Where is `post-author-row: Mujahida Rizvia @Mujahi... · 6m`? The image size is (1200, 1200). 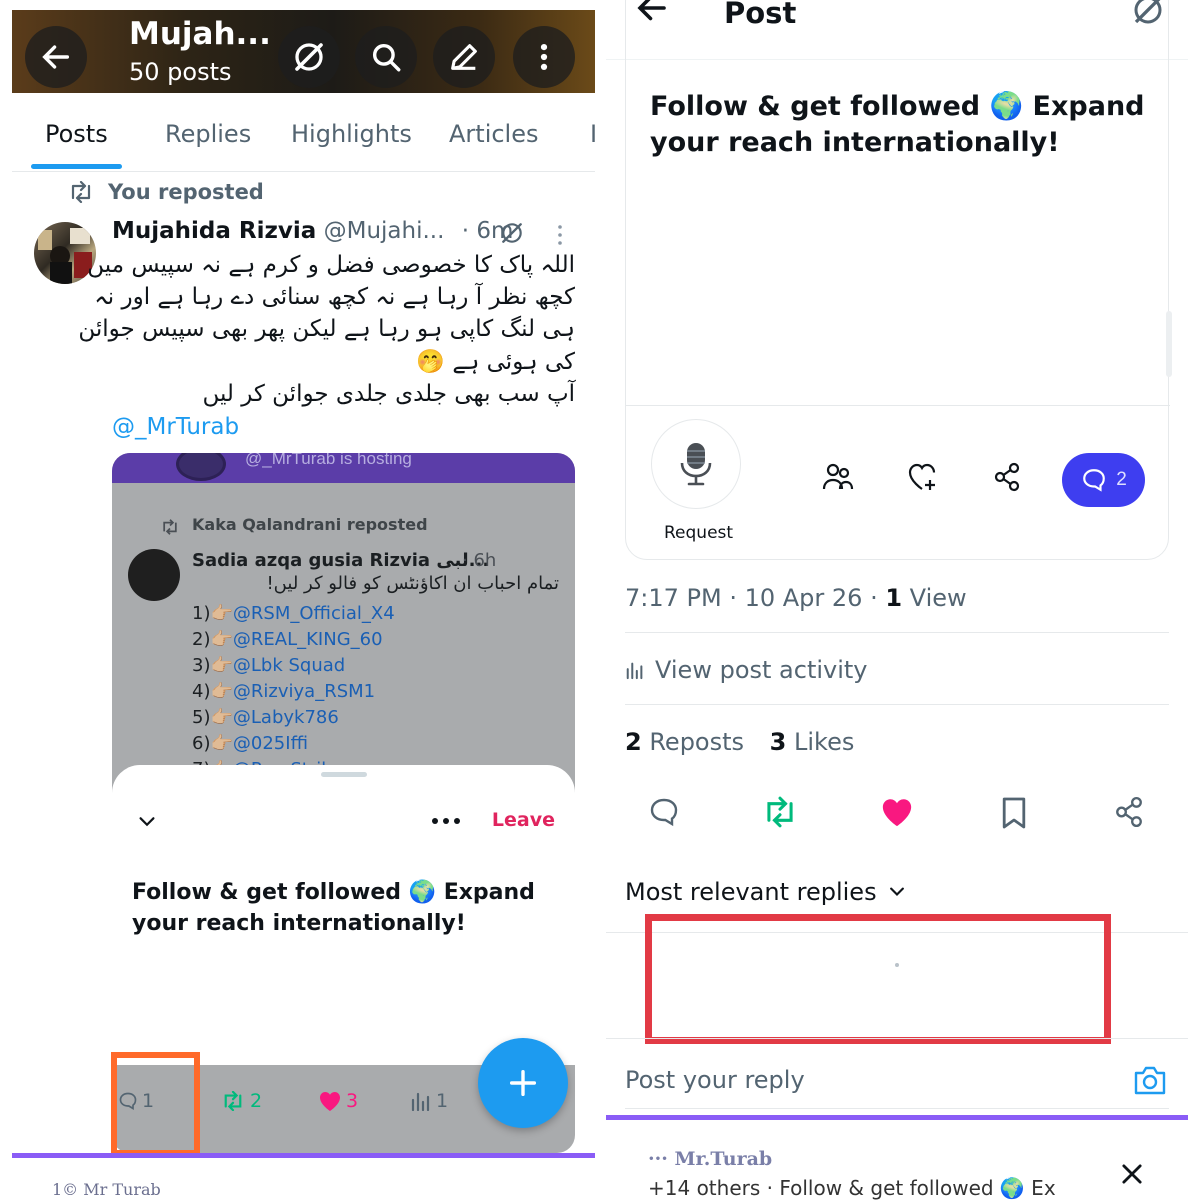
post-author-row: Mujahida Rizvia @Mujahi... · 6m is located at coordinates (347, 234).